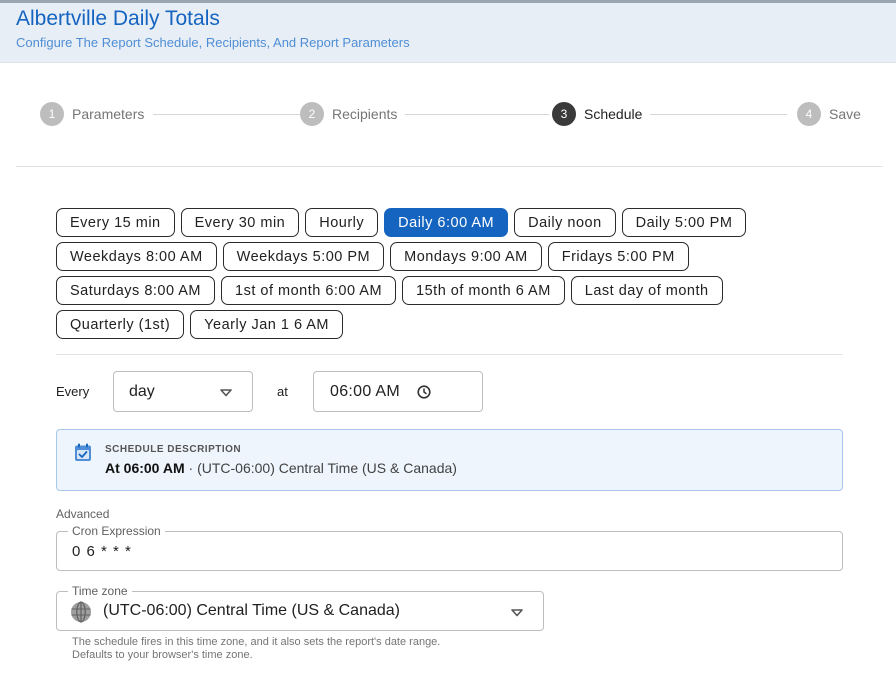  Describe the element at coordinates (118, 18) in the screenshot. I see `page-title: Albertville Daily Totals` at that location.